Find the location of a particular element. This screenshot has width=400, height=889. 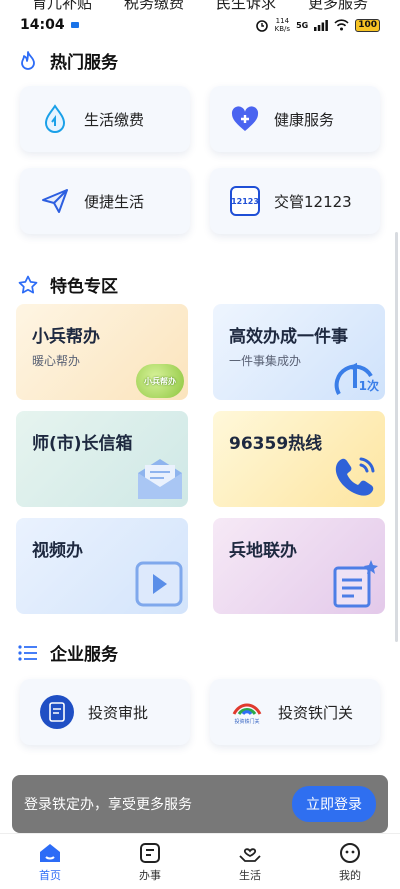

scrollbar is located at coordinates (396, 437).